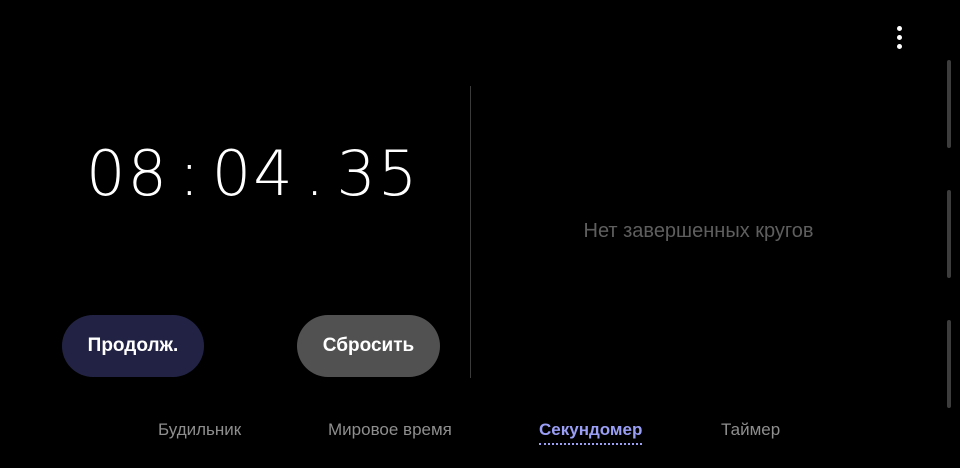  What do you see at coordinates (698, 231) in the screenshot?
I see `no-laps-message: Нет завершенных кругов` at bounding box center [698, 231].